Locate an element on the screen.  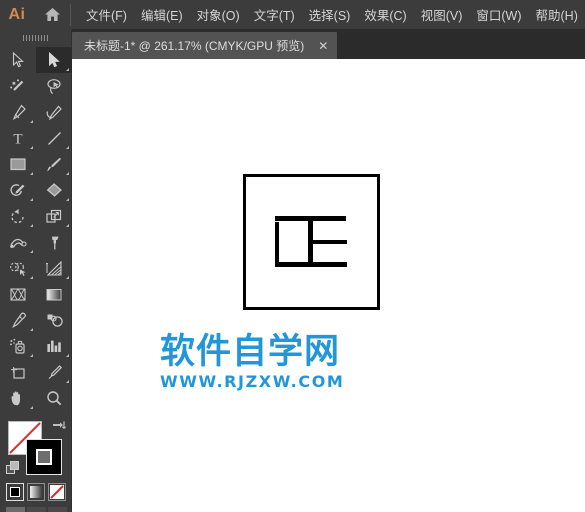
lasso-tool is located at coordinates (54, 86).